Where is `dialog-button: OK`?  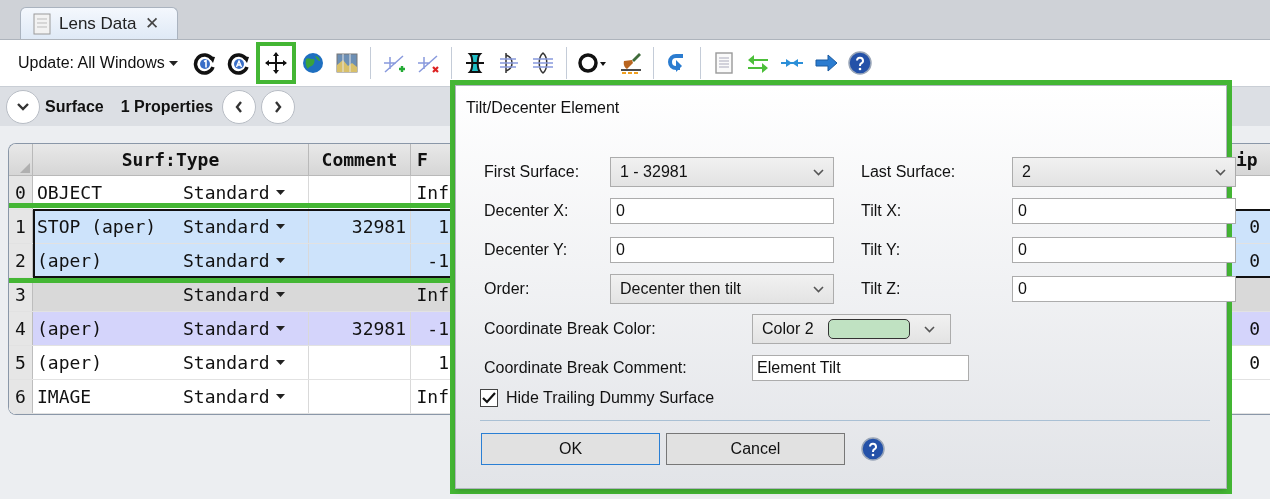 dialog-button: OK is located at coordinates (570, 449).